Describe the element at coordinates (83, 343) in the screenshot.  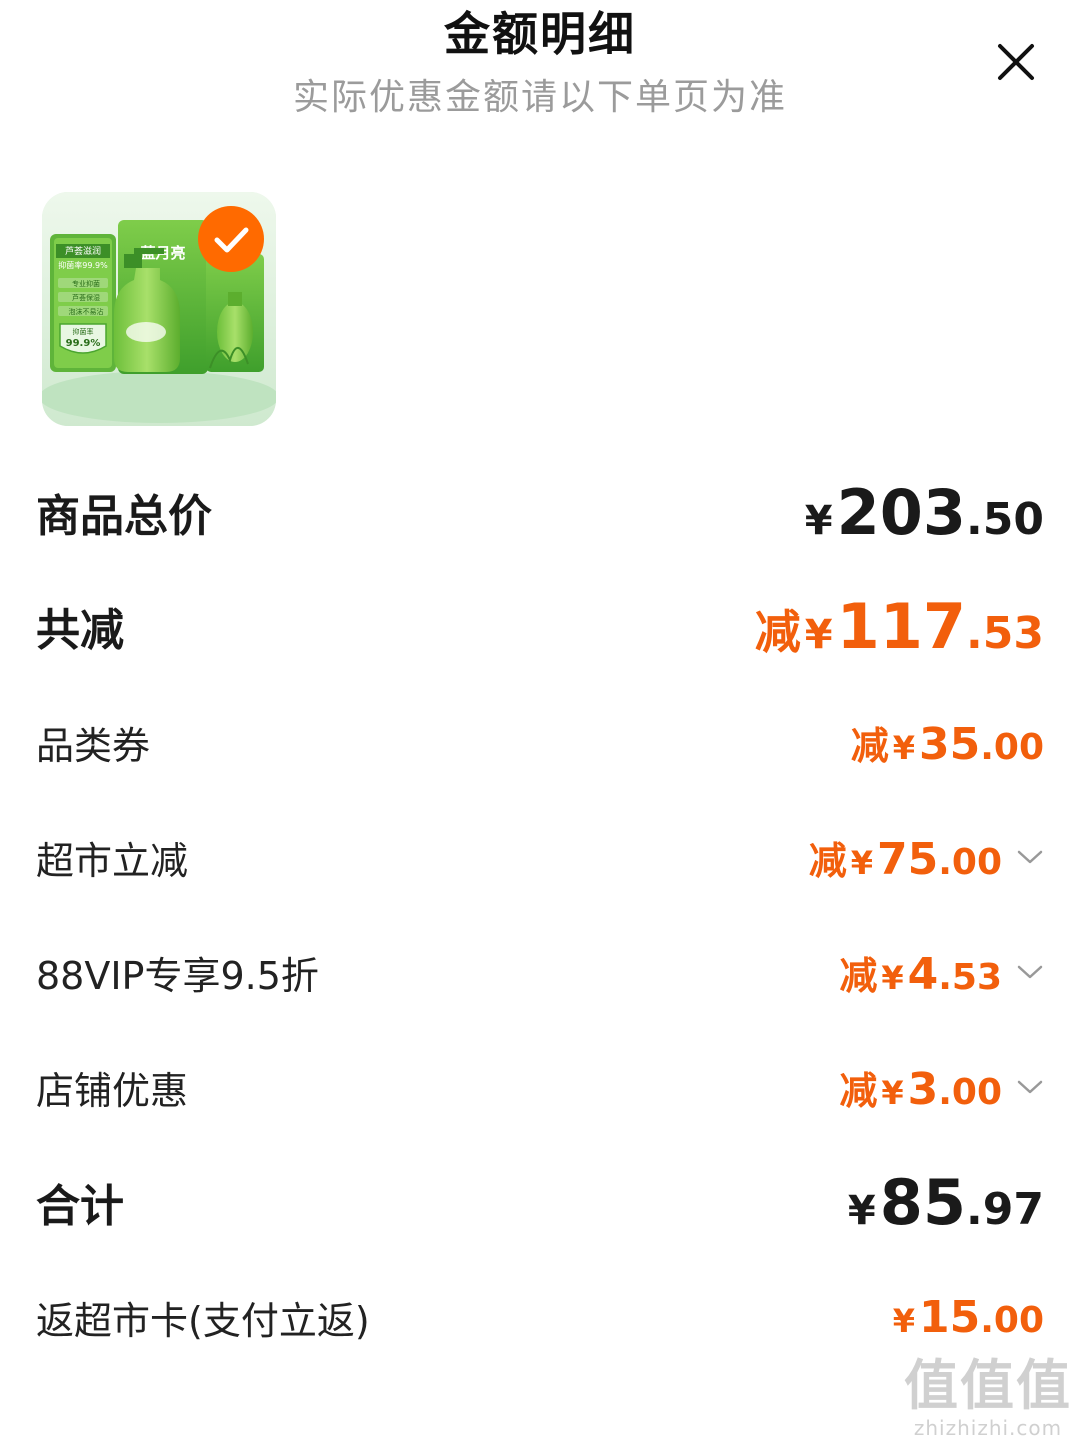
I see `badge-rate-big: 99.9%` at that location.